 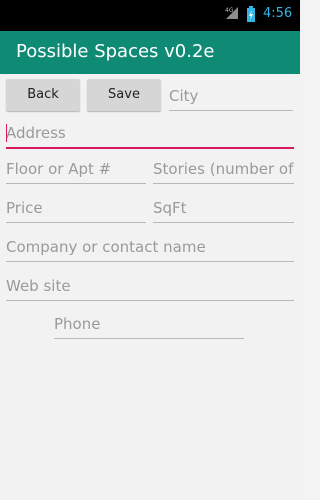 I want to click on stories-field-container, so click(x=223, y=170).